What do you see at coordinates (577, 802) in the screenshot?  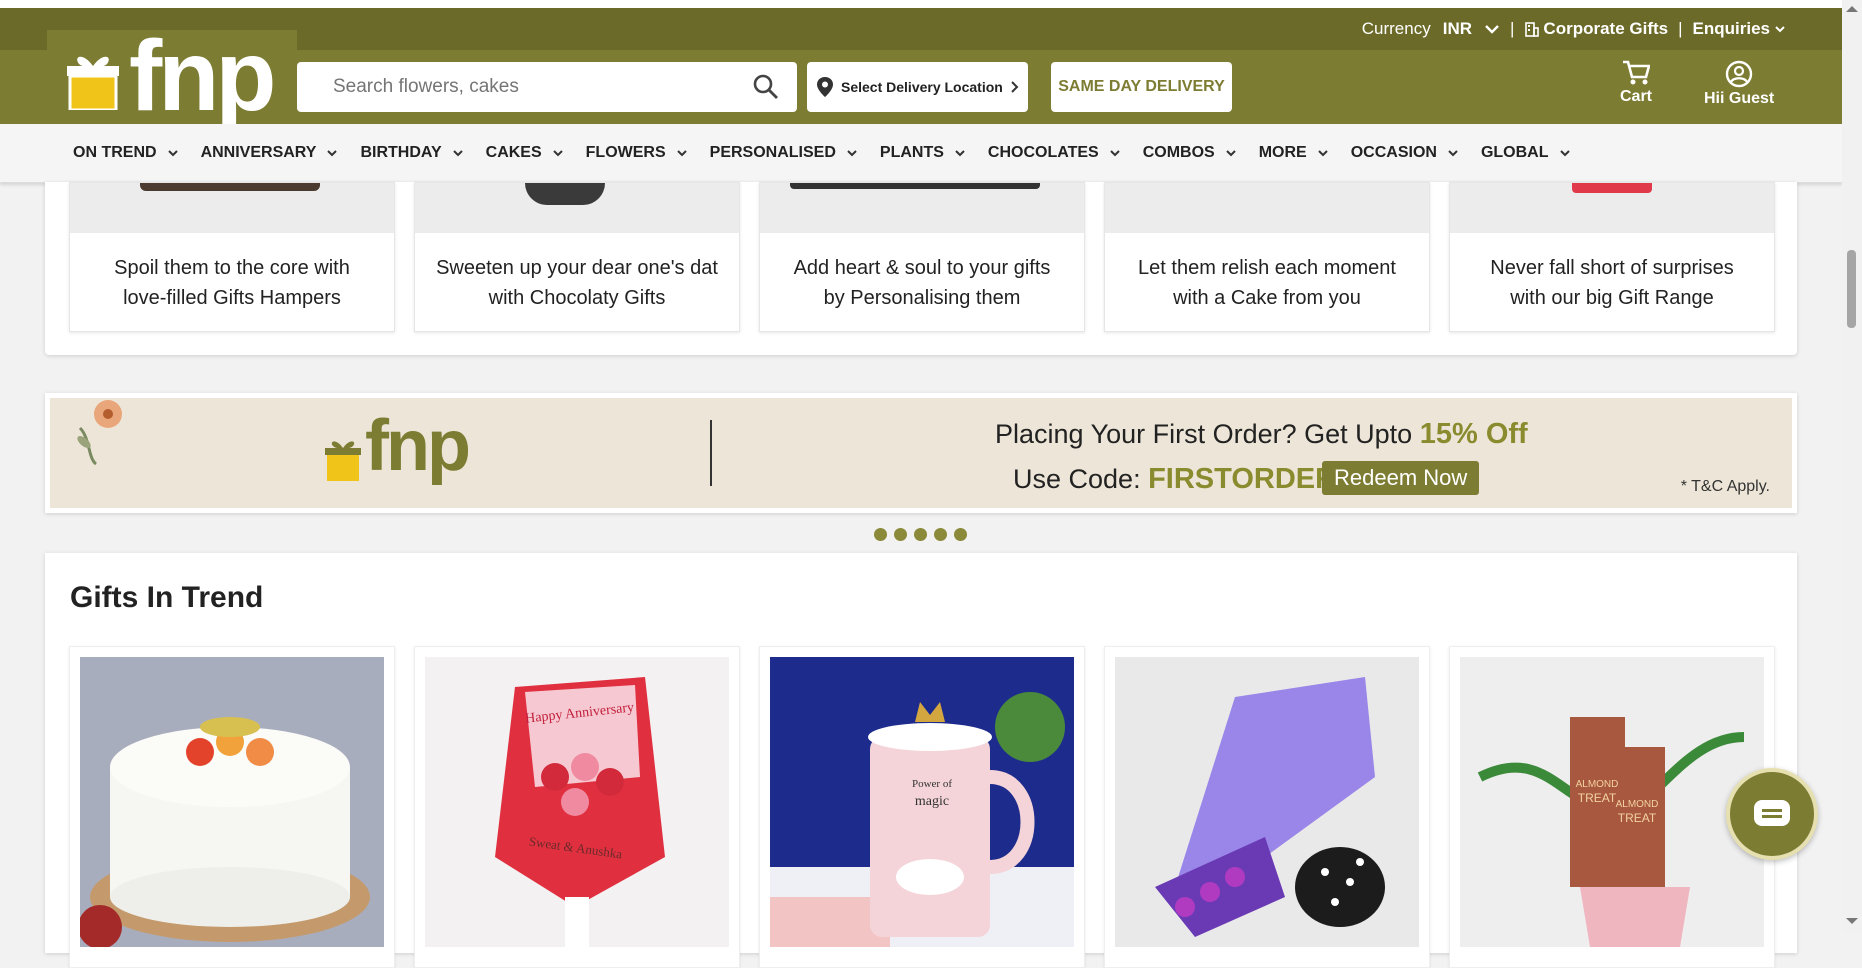 I see `product-image-bouquet: Happy Anniversary Sweat & Anushka` at bounding box center [577, 802].